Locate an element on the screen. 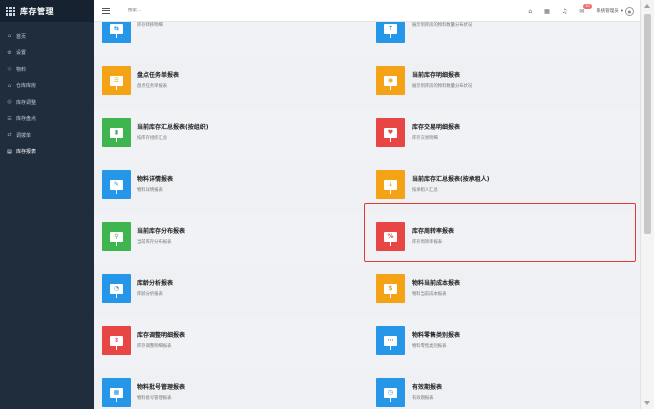 Image resolution: width=654 pixels, height=409 pixels. report-description: 物料当前成本报表 is located at coordinates (429, 294).